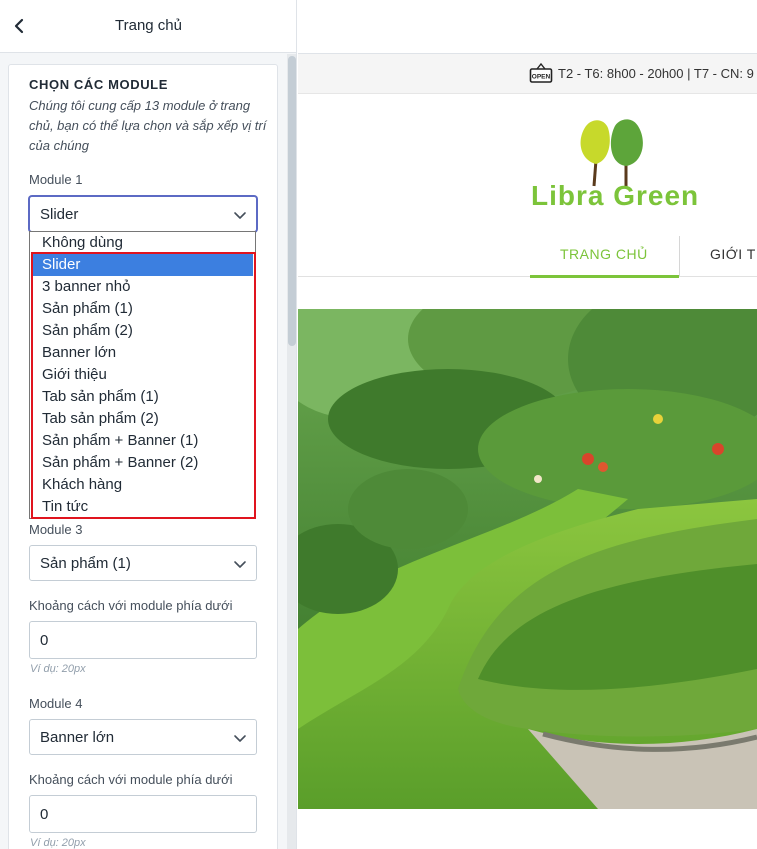 The image size is (757, 849). I want to click on section-heading: CHỌN CÁC MODULE, so click(98, 84).